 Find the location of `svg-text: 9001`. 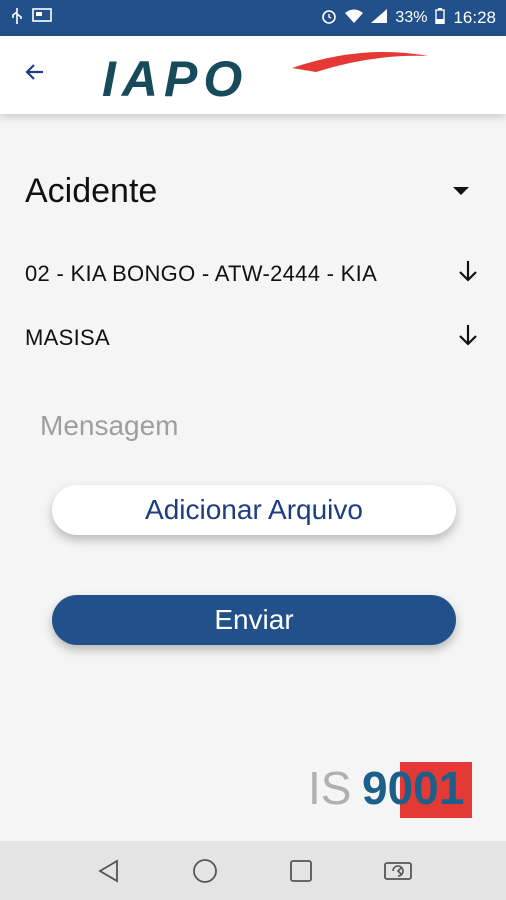

svg-text: 9001 is located at coordinates (413, 788).